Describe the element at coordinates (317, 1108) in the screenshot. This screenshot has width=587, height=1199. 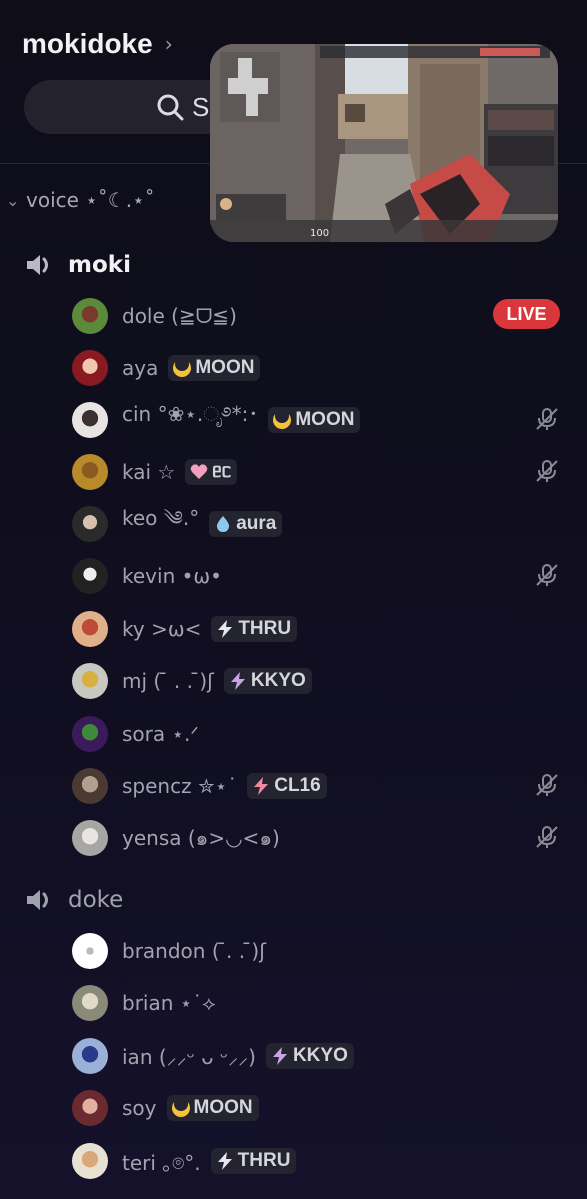
I see `member-row: soy MOON` at that location.